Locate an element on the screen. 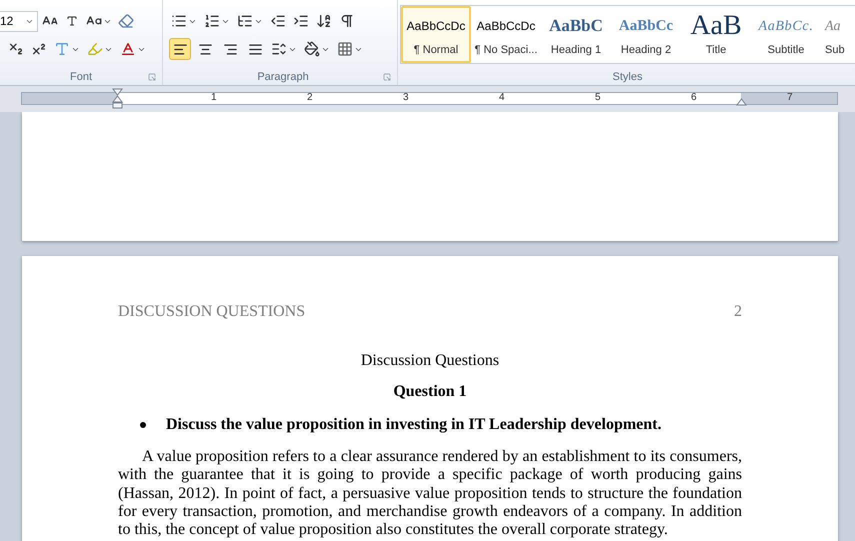 The width and height of the screenshot is (855, 541). ruler-number: 5 is located at coordinates (598, 98).